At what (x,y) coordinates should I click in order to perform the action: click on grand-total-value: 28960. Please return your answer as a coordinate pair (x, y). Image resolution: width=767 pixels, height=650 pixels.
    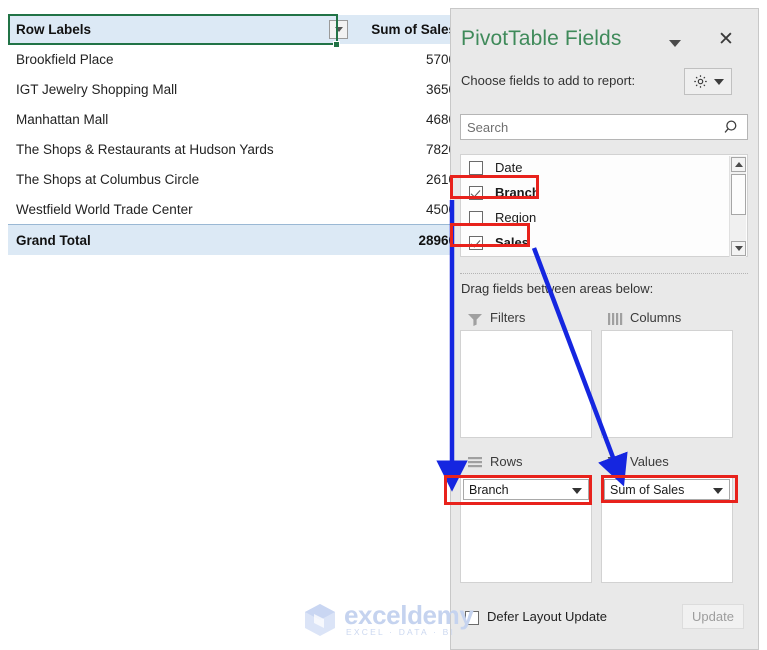
    Looking at the image, I should click on (407, 239).